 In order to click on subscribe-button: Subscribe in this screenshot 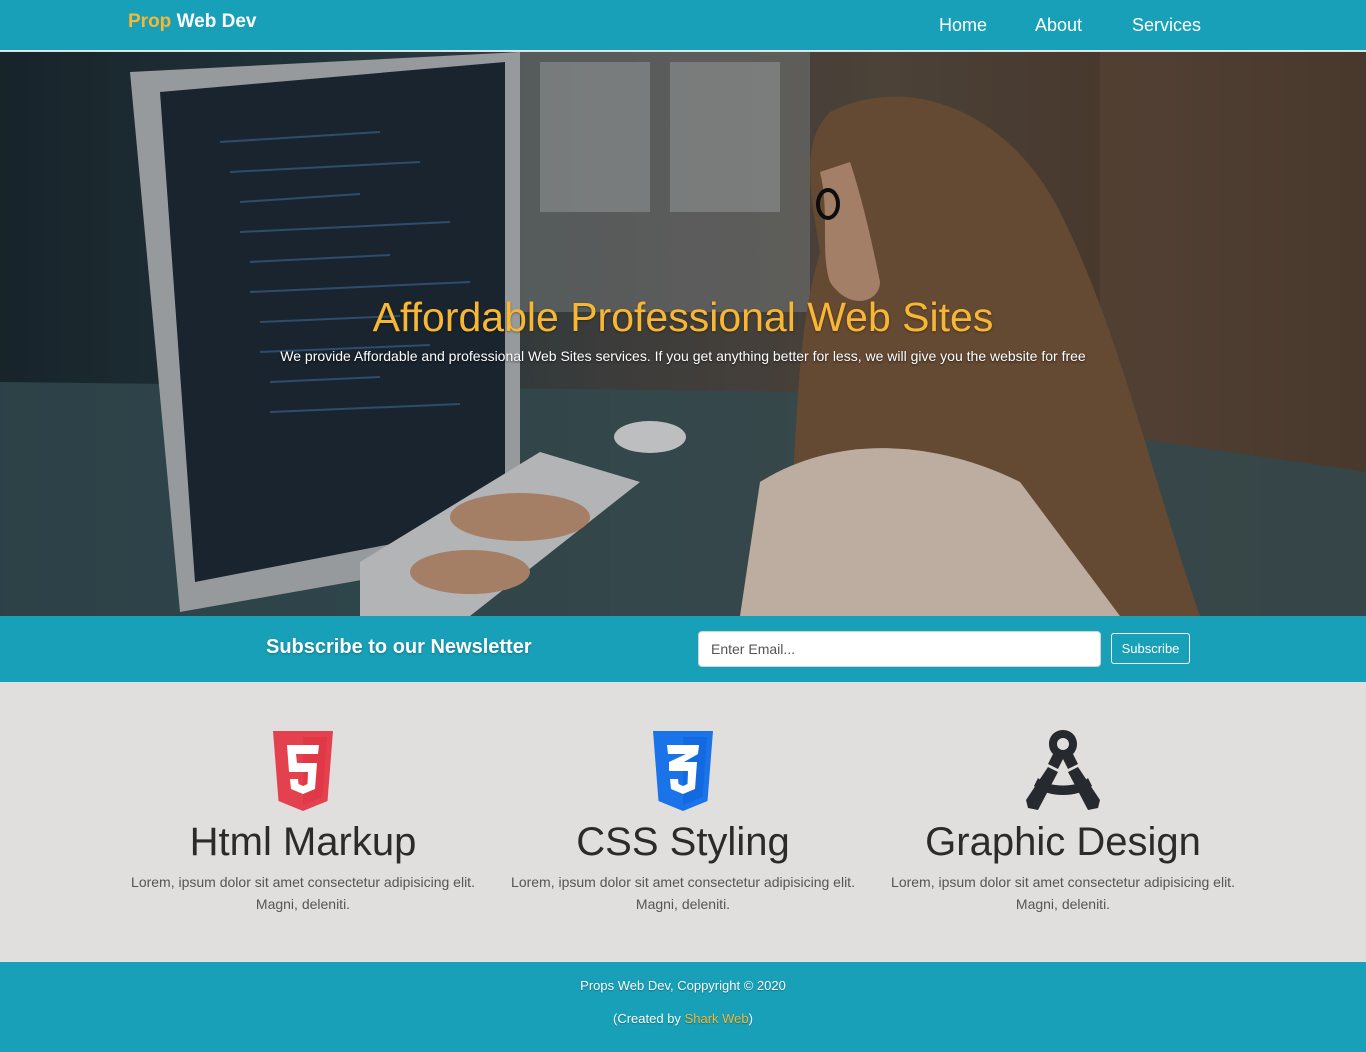, I will do `click(1150, 648)`.